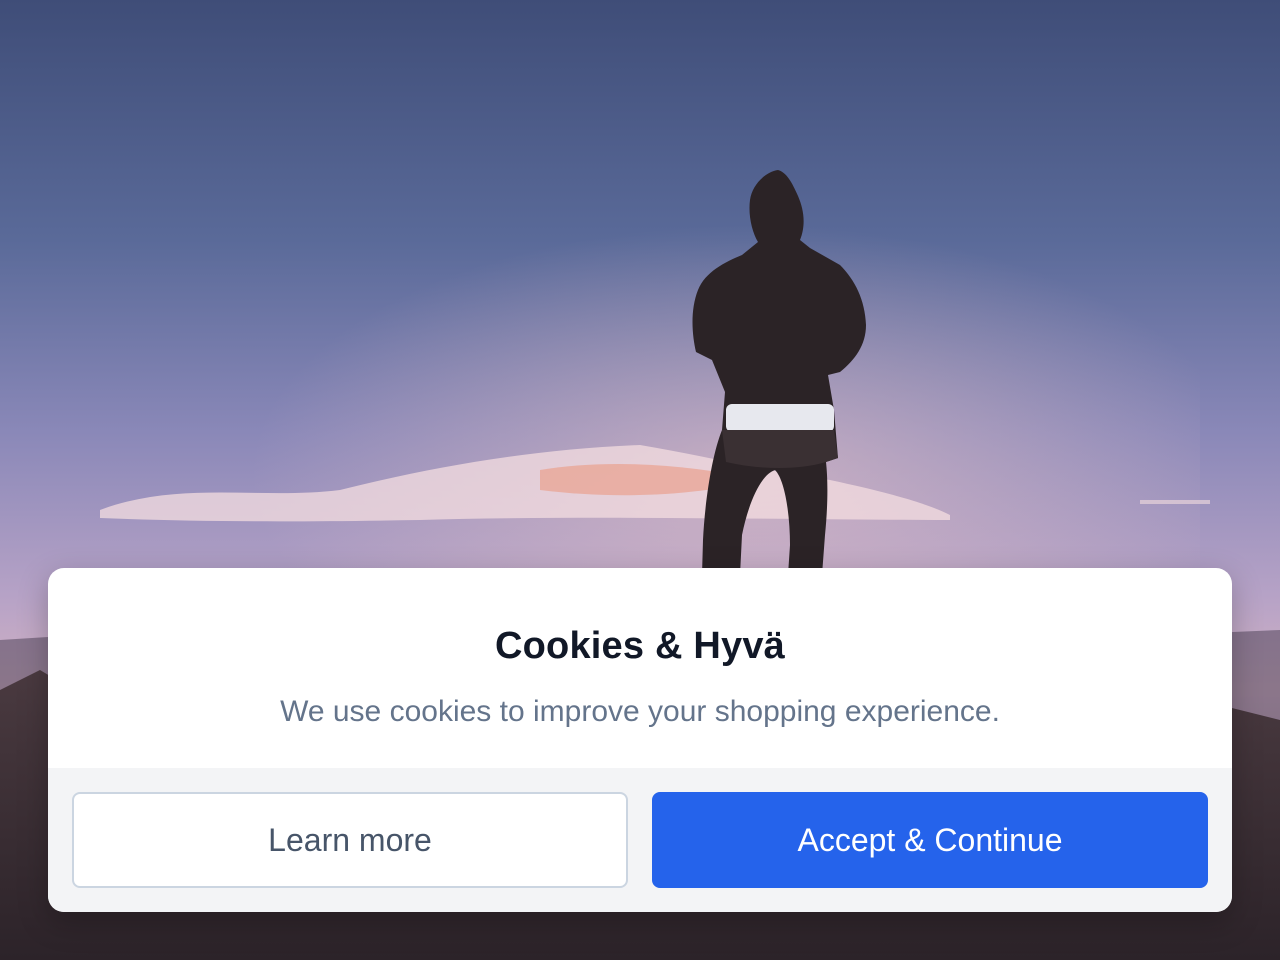 The height and width of the screenshot is (960, 1280). Describe the element at coordinates (640, 840) in the screenshot. I see `cookie-modal-footer: Learn more Accept & Continue` at that location.